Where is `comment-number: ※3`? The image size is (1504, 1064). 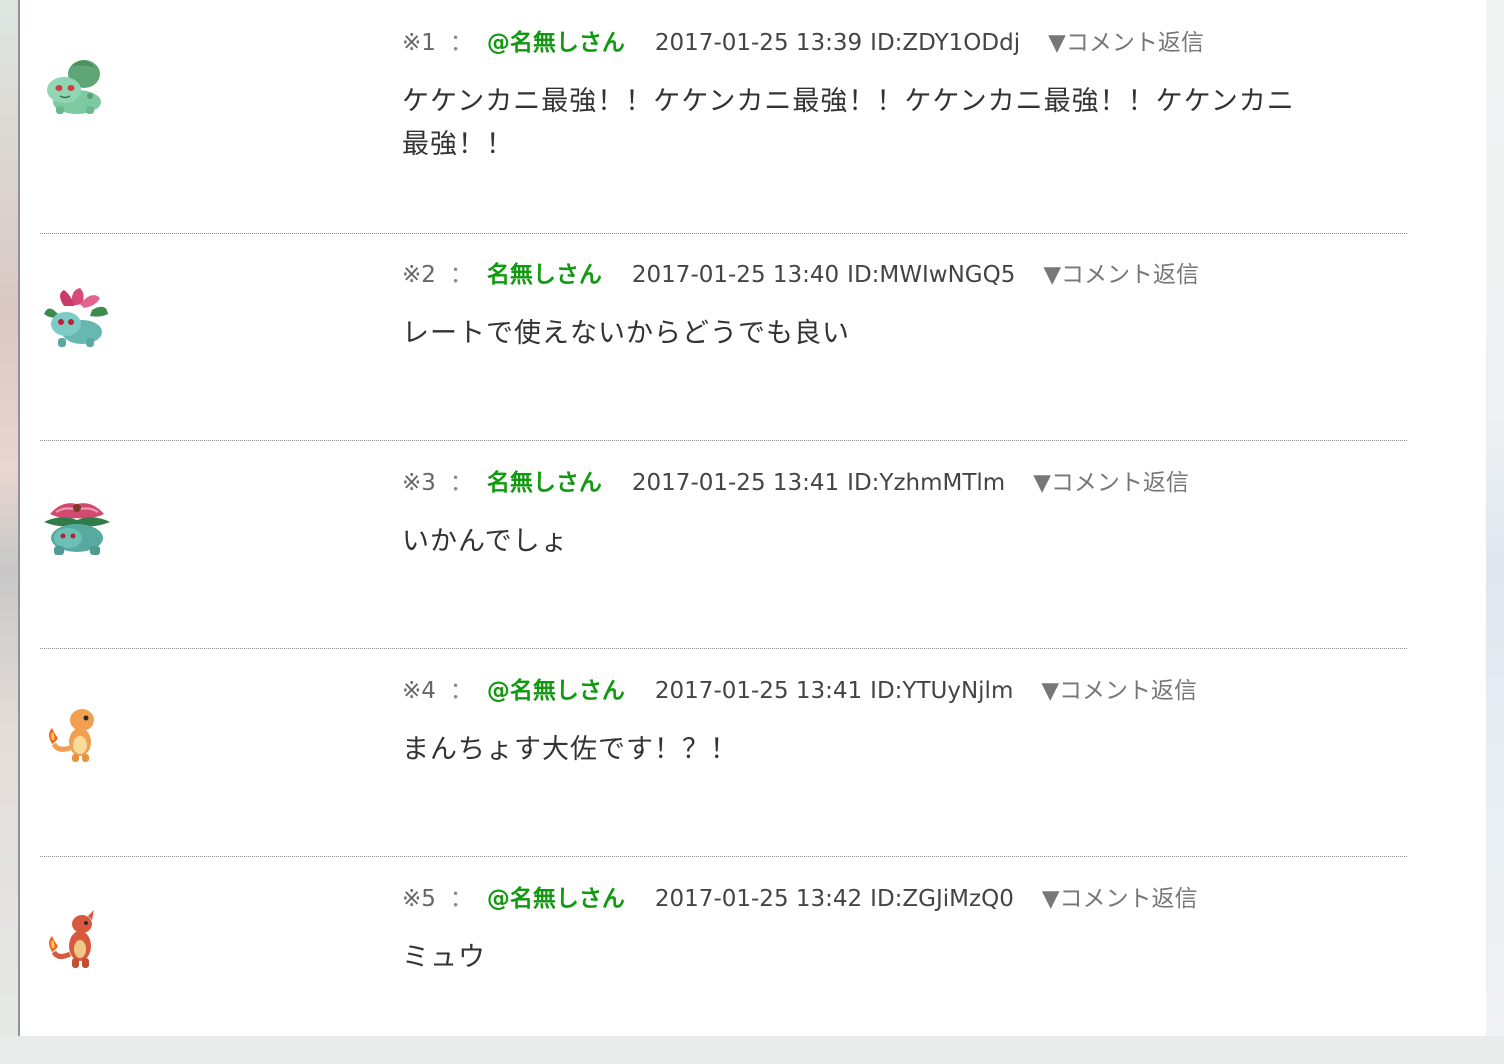
comment-number: ※3 is located at coordinates (419, 483).